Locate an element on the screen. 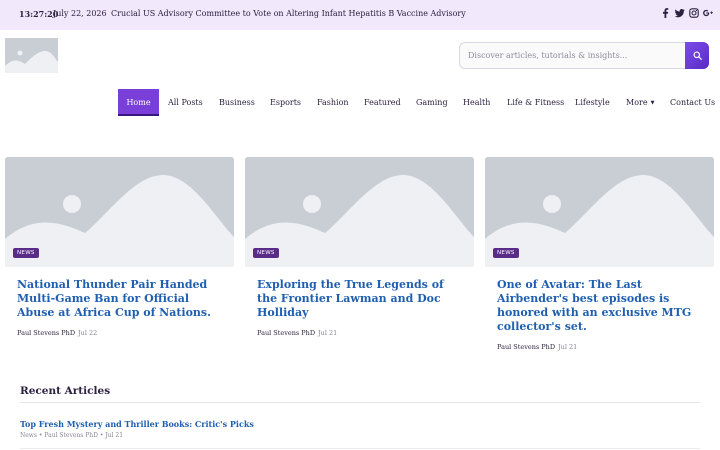 This screenshot has width=720, height=450. search-button is located at coordinates (697, 55).